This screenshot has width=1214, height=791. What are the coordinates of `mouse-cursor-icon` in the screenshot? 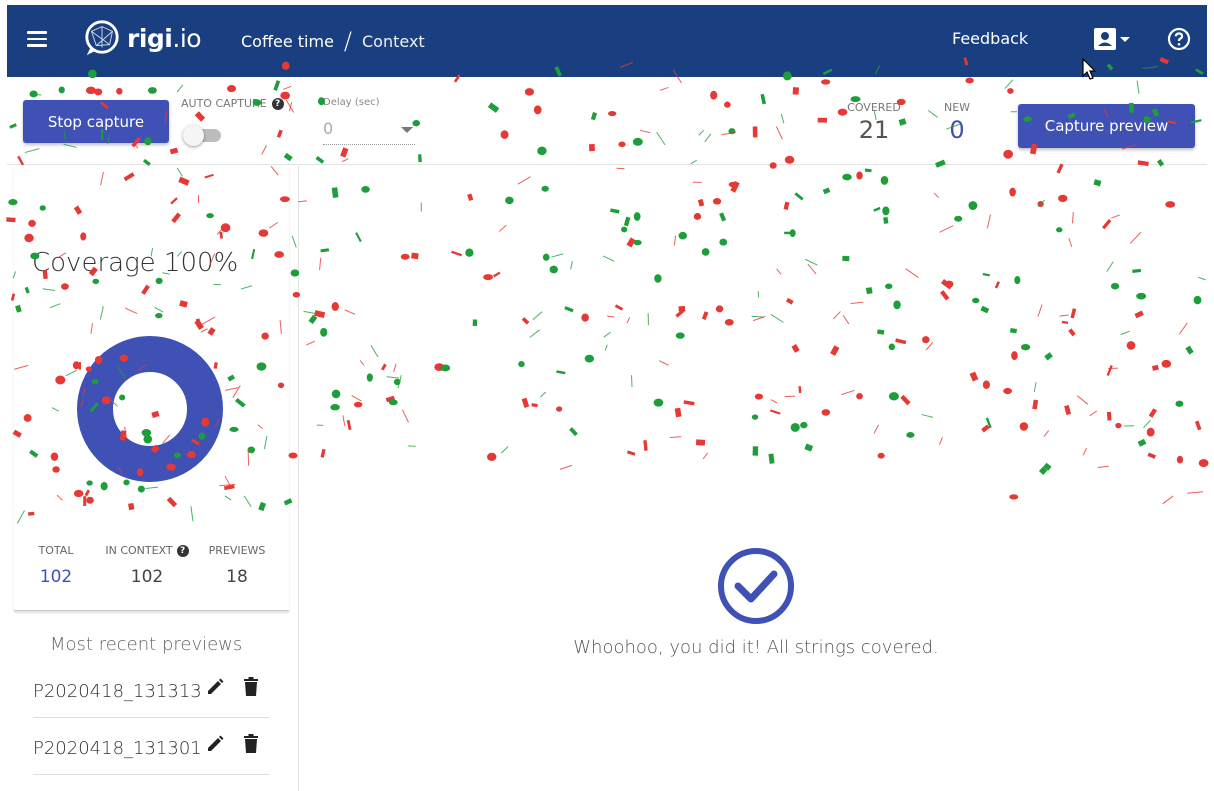 It's located at (1089, 69).